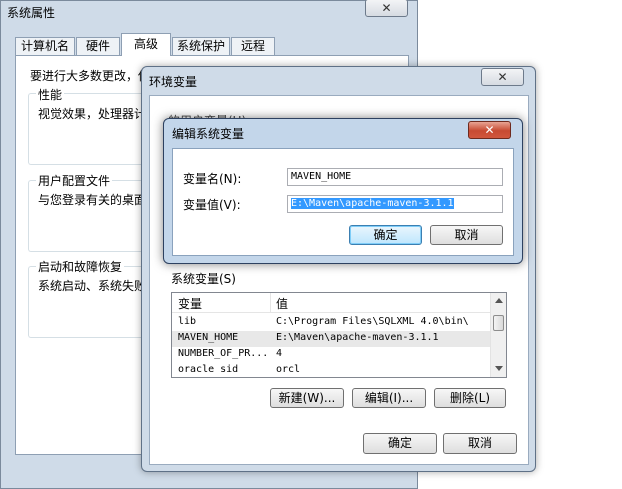 The image size is (622, 489). I want to click on variable-value-label: 变量值(V):, so click(212, 205).